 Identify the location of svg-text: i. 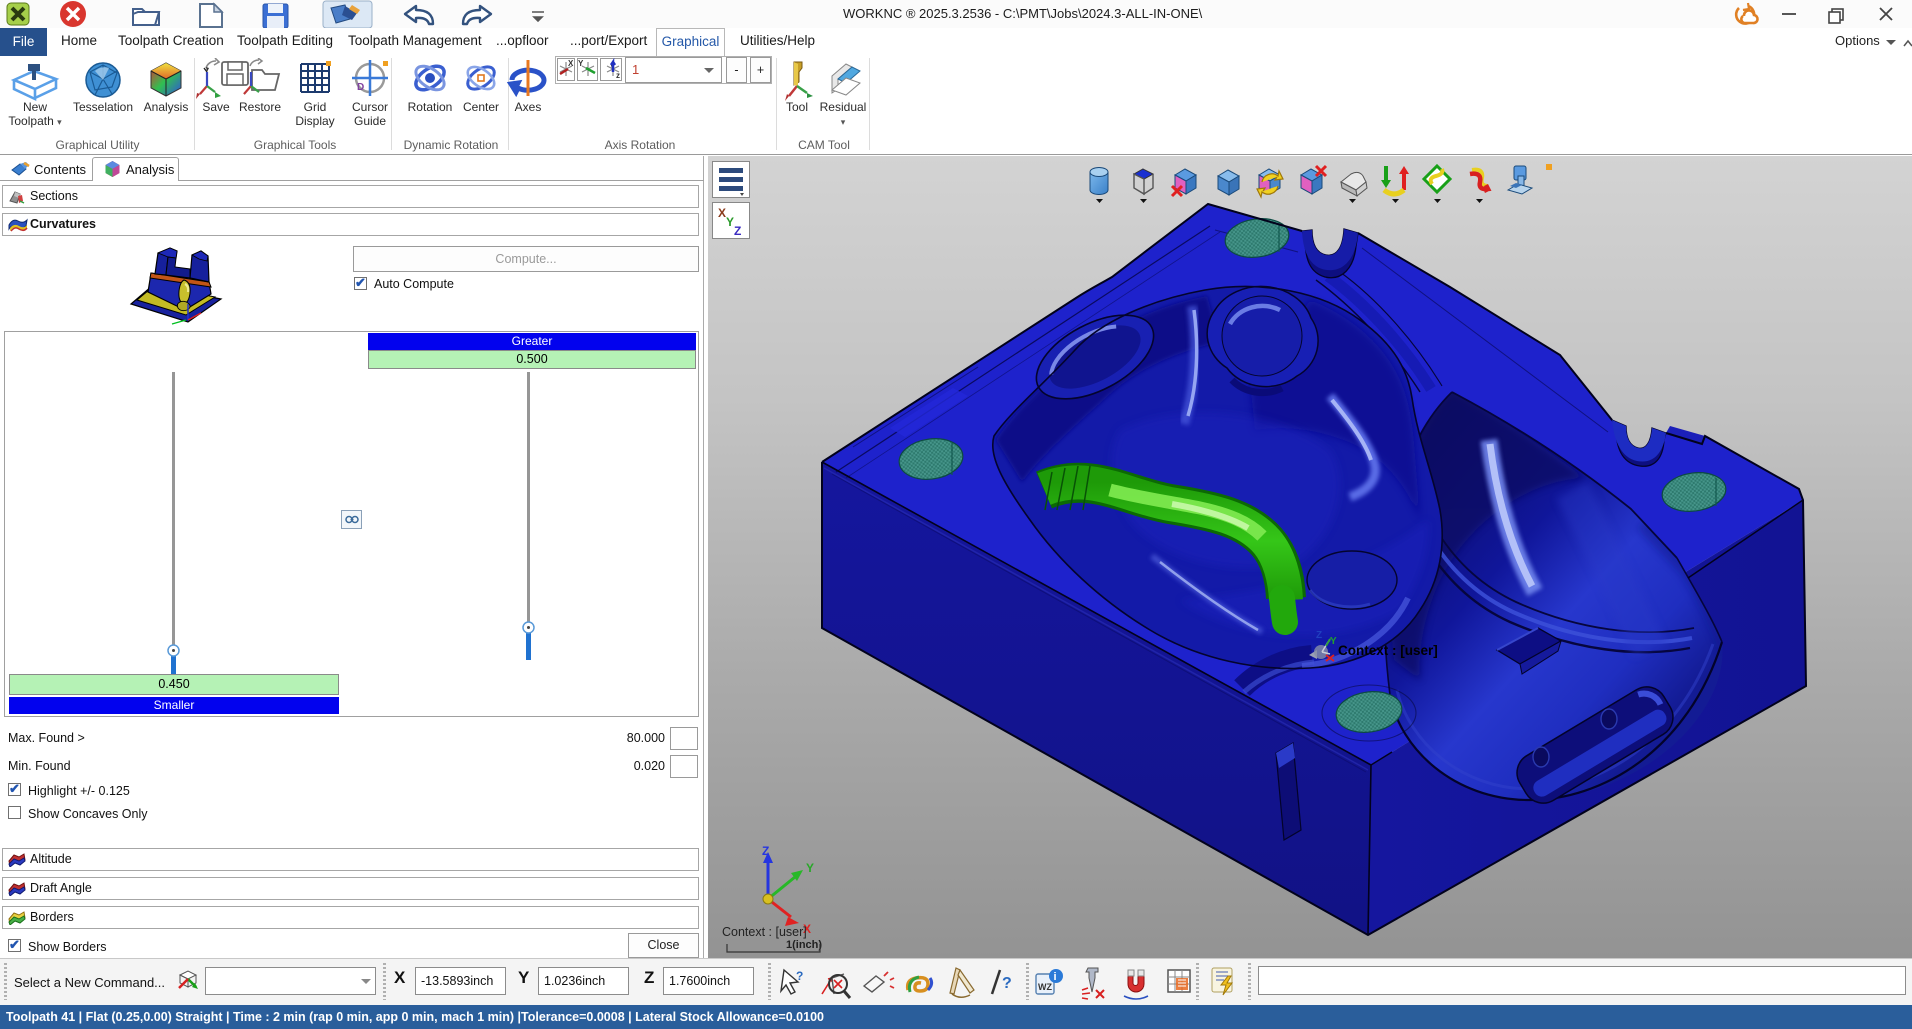
(1055, 977).